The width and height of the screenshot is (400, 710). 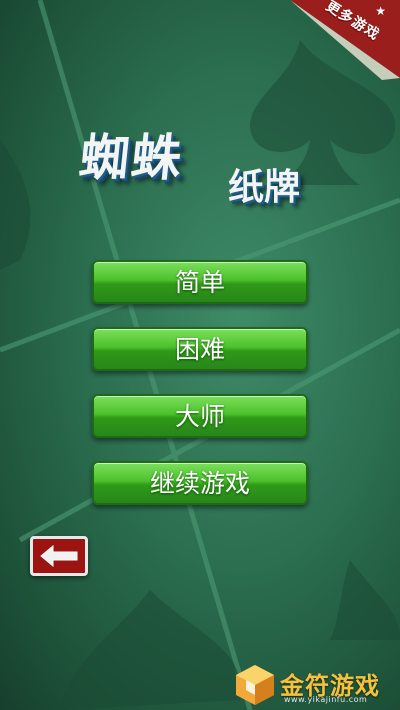 I want to click on watermark-url: www.yikajinfu.com, so click(x=326, y=699).